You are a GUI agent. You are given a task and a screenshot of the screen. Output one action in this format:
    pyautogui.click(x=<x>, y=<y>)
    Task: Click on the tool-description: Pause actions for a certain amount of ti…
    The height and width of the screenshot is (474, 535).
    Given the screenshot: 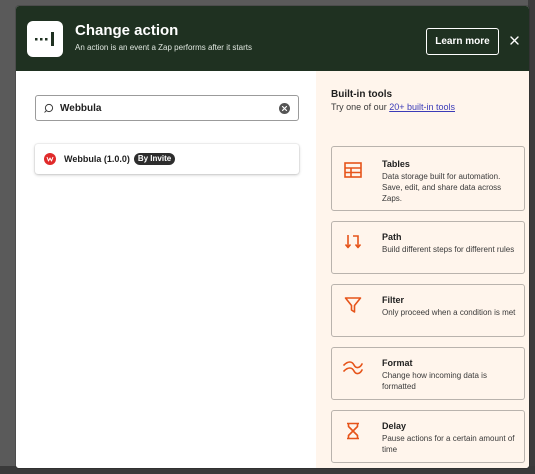 What is the action you would take?
    pyautogui.click(x=448, y=444)
    